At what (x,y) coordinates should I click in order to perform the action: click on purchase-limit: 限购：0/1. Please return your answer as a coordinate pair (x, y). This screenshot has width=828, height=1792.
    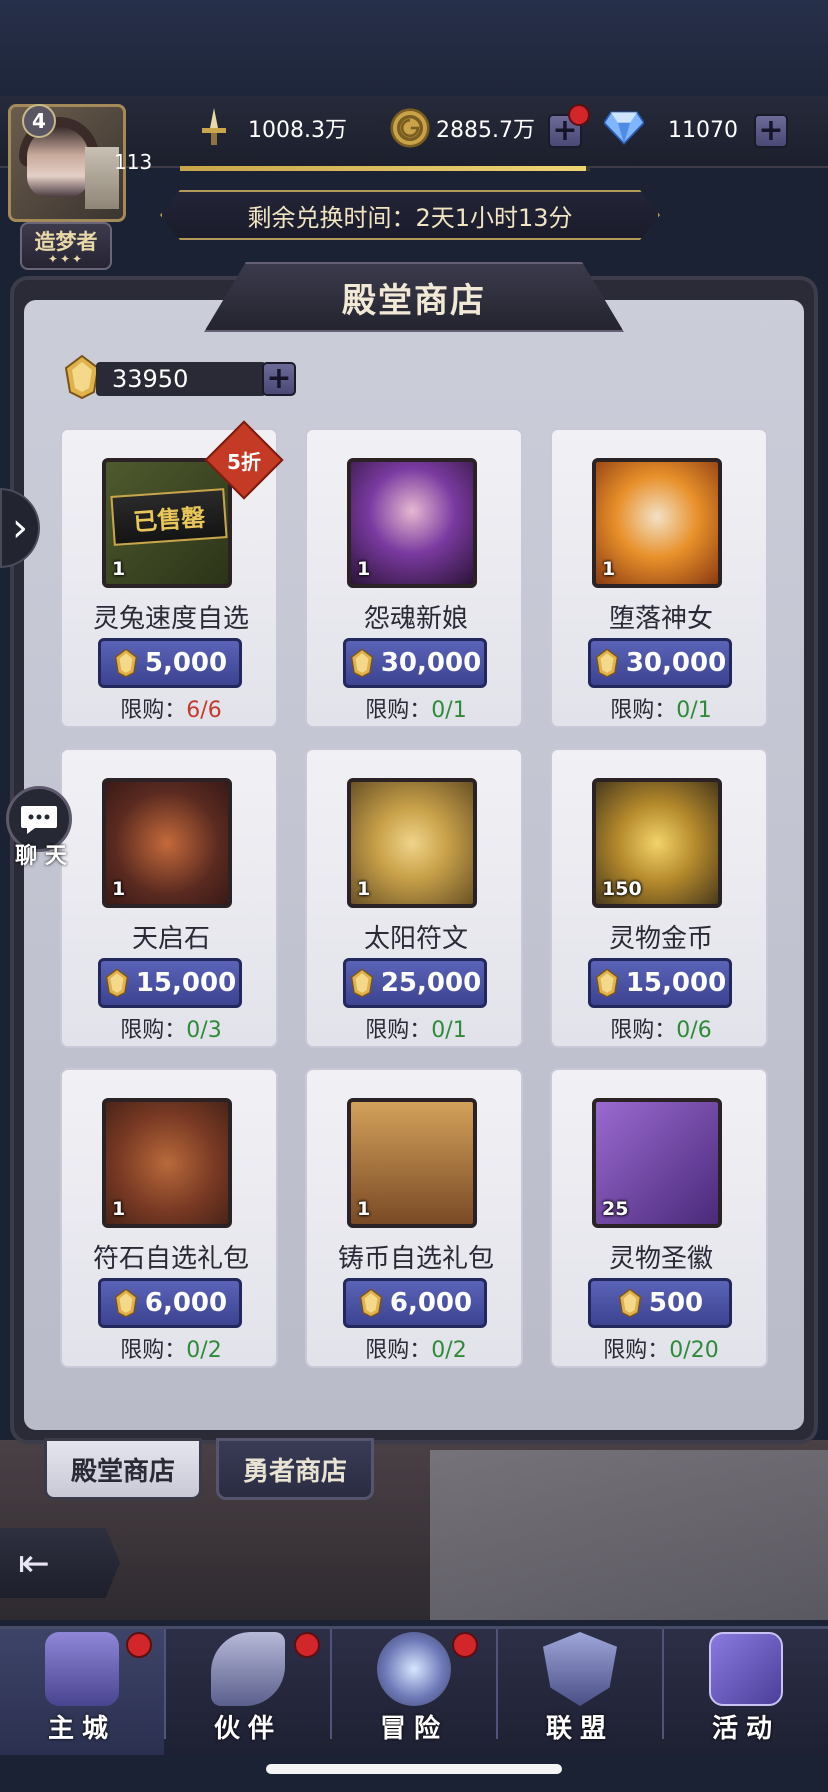
    Looking at the image, I should click on (416, 1028).